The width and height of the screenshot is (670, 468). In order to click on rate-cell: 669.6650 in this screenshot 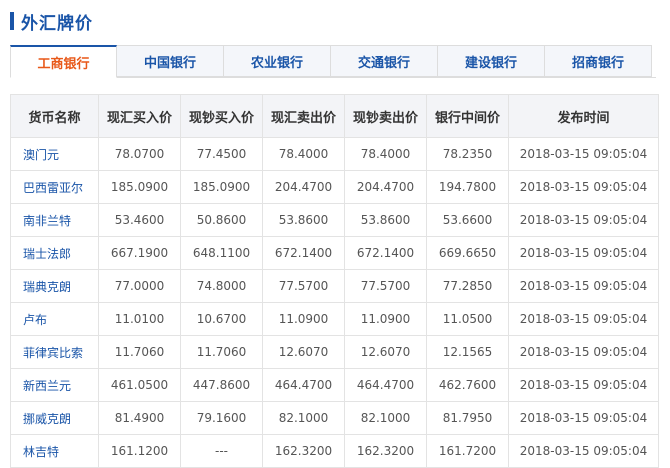, I will do `click(467, 253)`.